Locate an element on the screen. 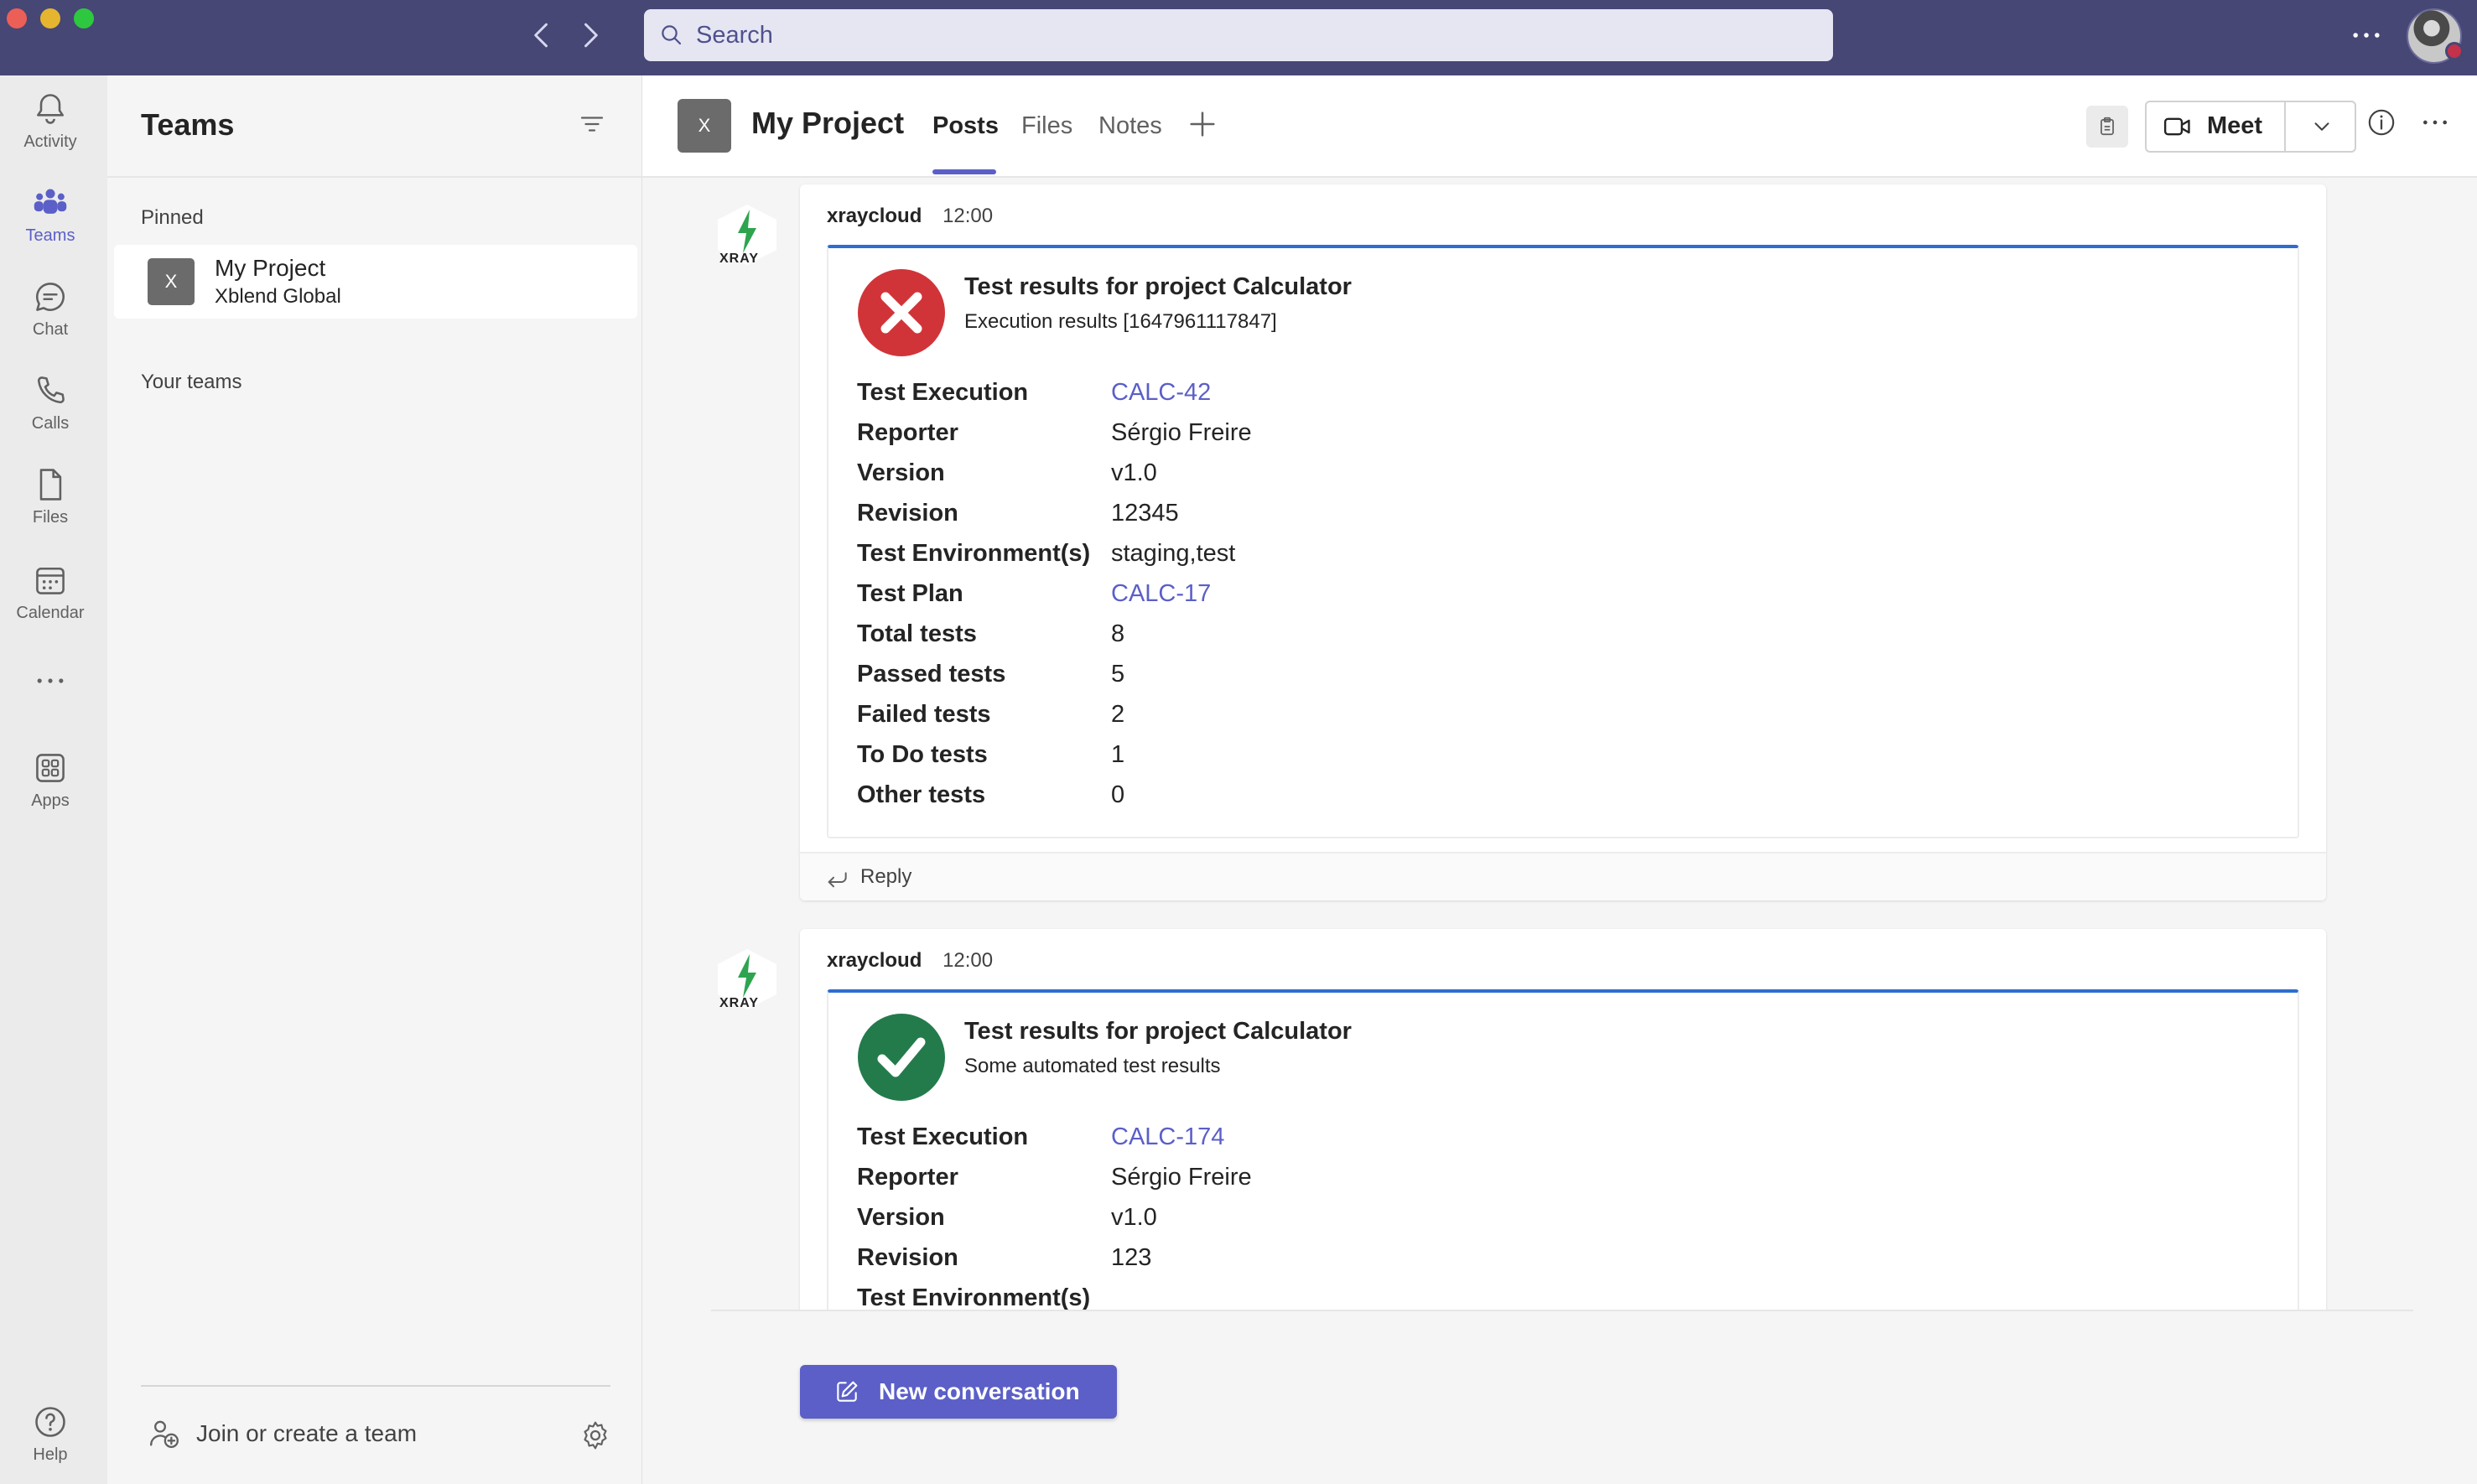 This screenshot has height=1484, width=2477. bell-icon is located at coordinates (50, 109).